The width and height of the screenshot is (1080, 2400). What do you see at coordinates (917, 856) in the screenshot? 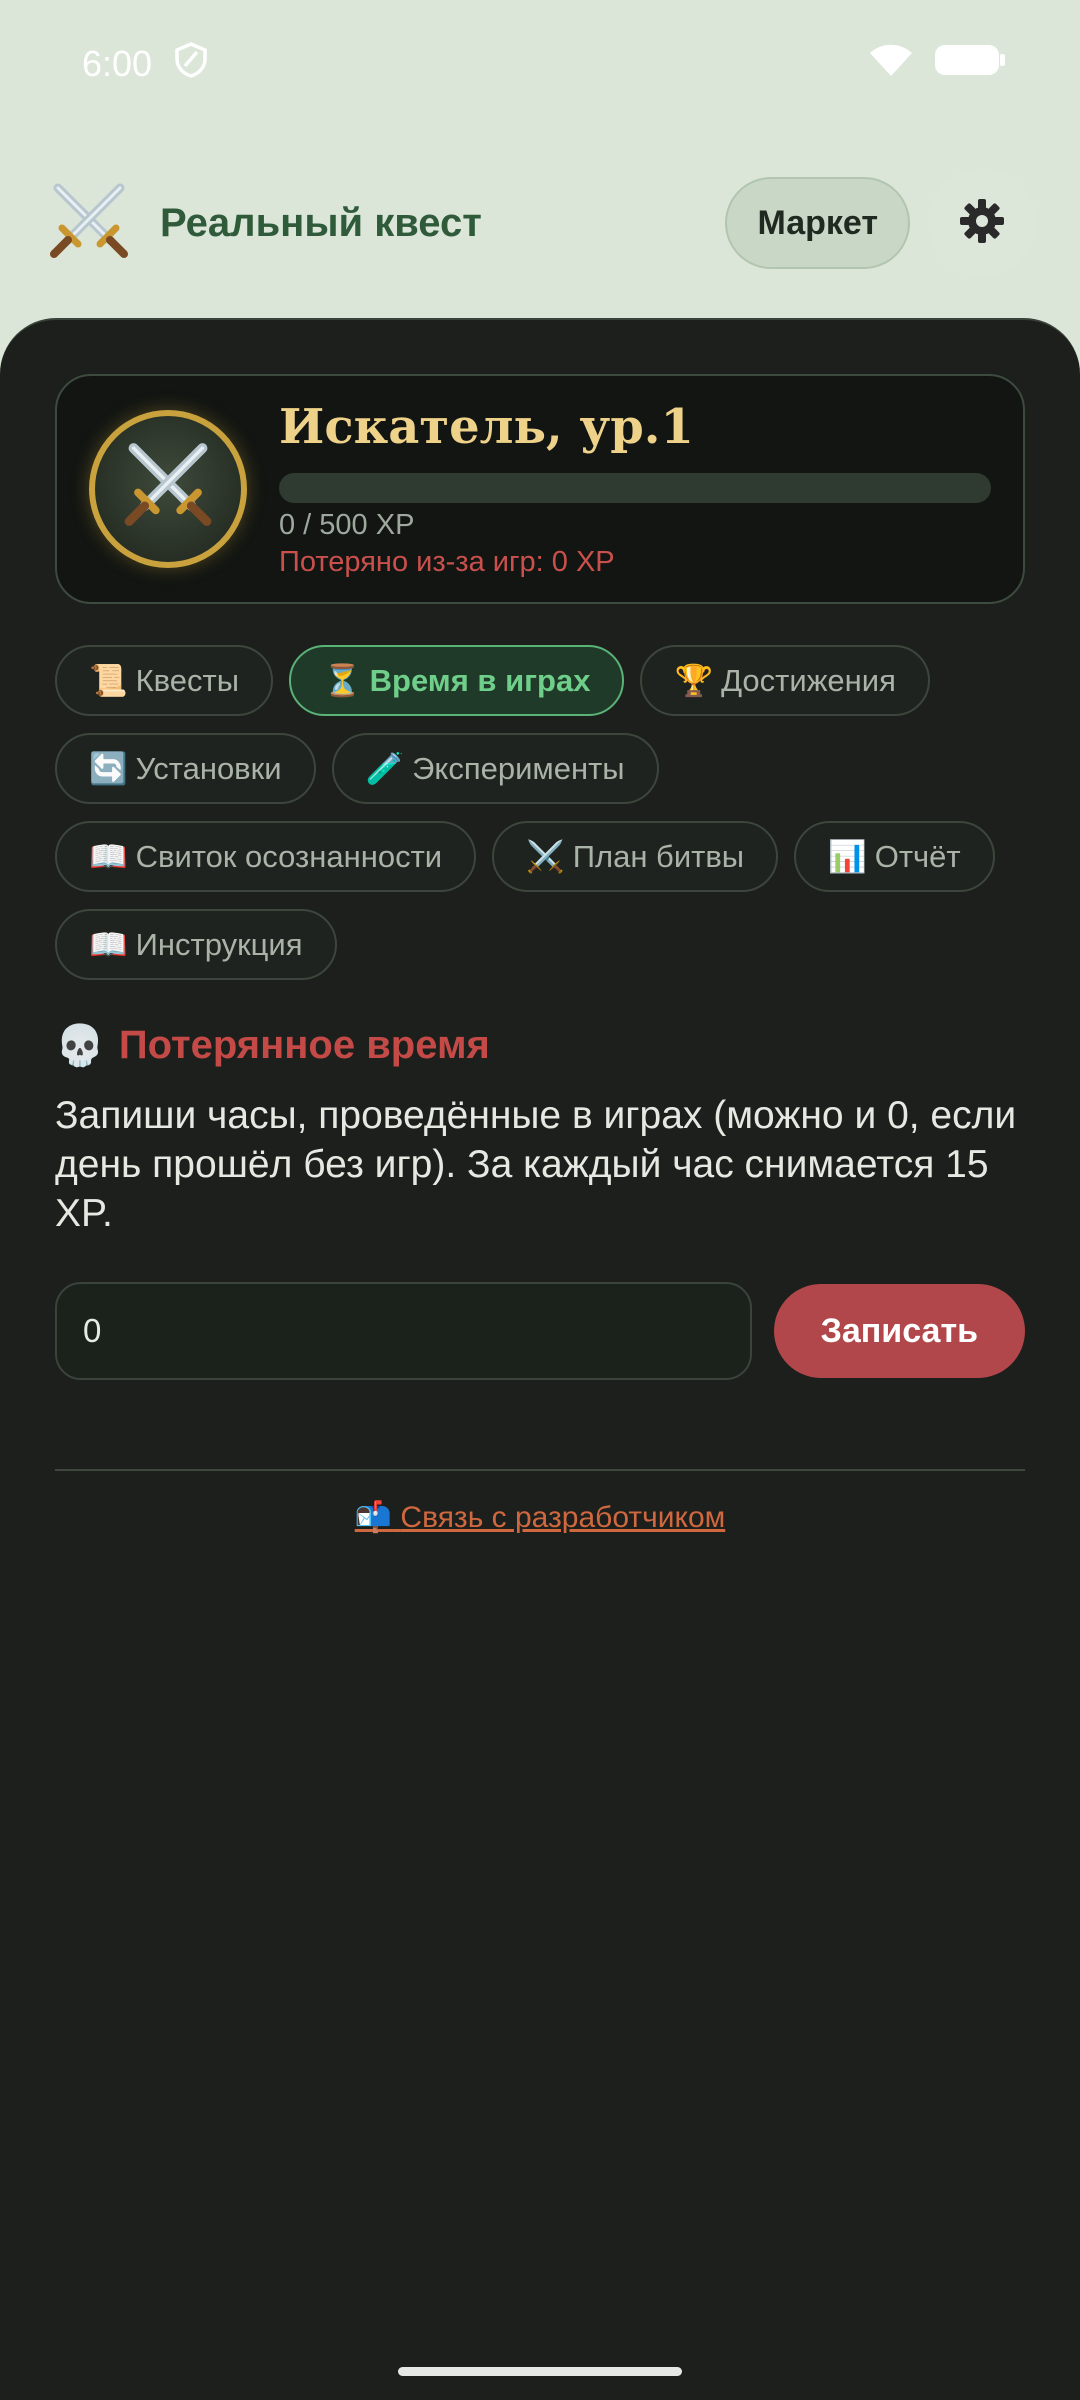
I see `tab-label: Отчёт` at bounding box center [917, 856].